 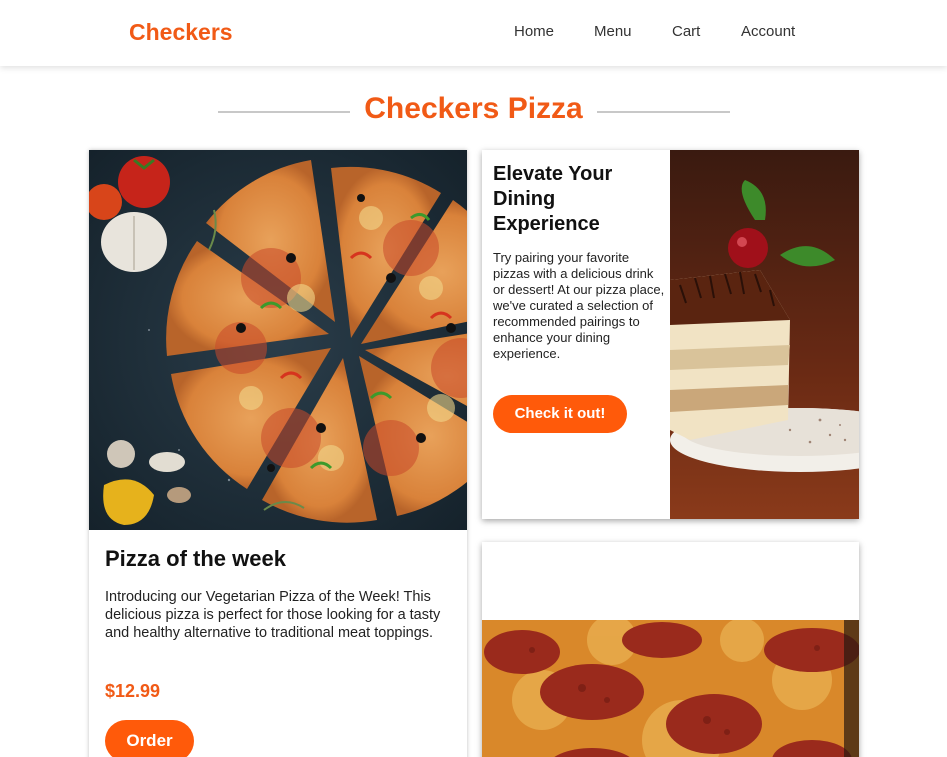 What do you see at coordinates (473, 108) in the screenshot?
I see `page-title: Checkers Pizza` at bounding box center [473, 108].